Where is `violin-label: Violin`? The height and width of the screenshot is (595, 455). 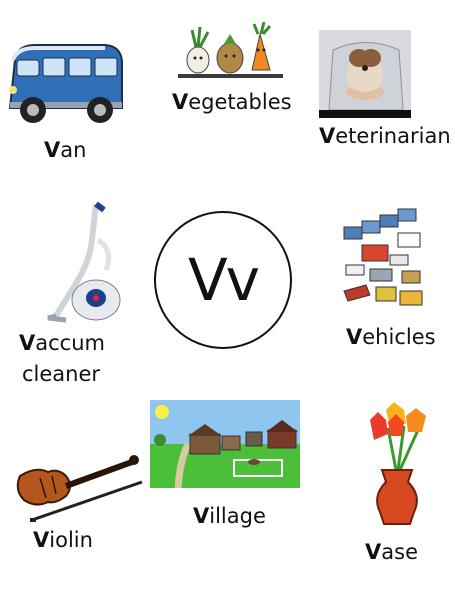
violin-label: Violin is located at coordinates (63, 540).